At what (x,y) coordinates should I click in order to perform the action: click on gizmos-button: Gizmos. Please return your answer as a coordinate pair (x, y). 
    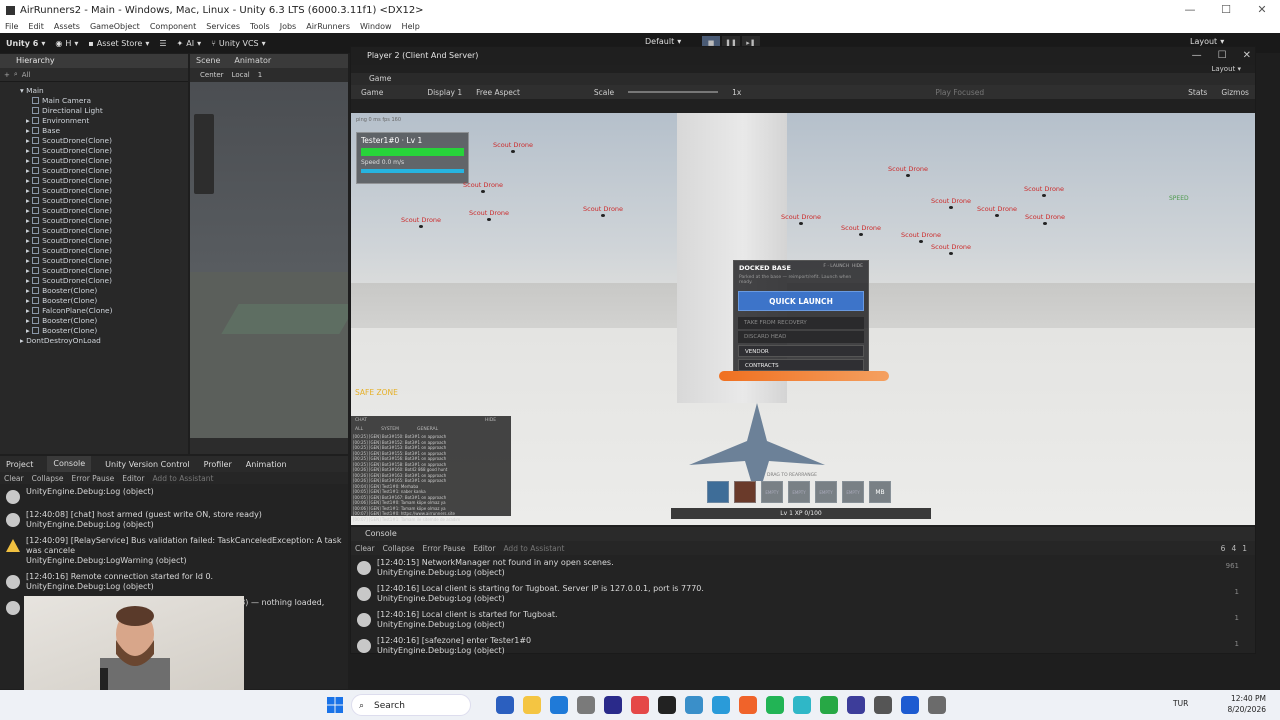
    Looking at the image, I should click on (1235, 92).